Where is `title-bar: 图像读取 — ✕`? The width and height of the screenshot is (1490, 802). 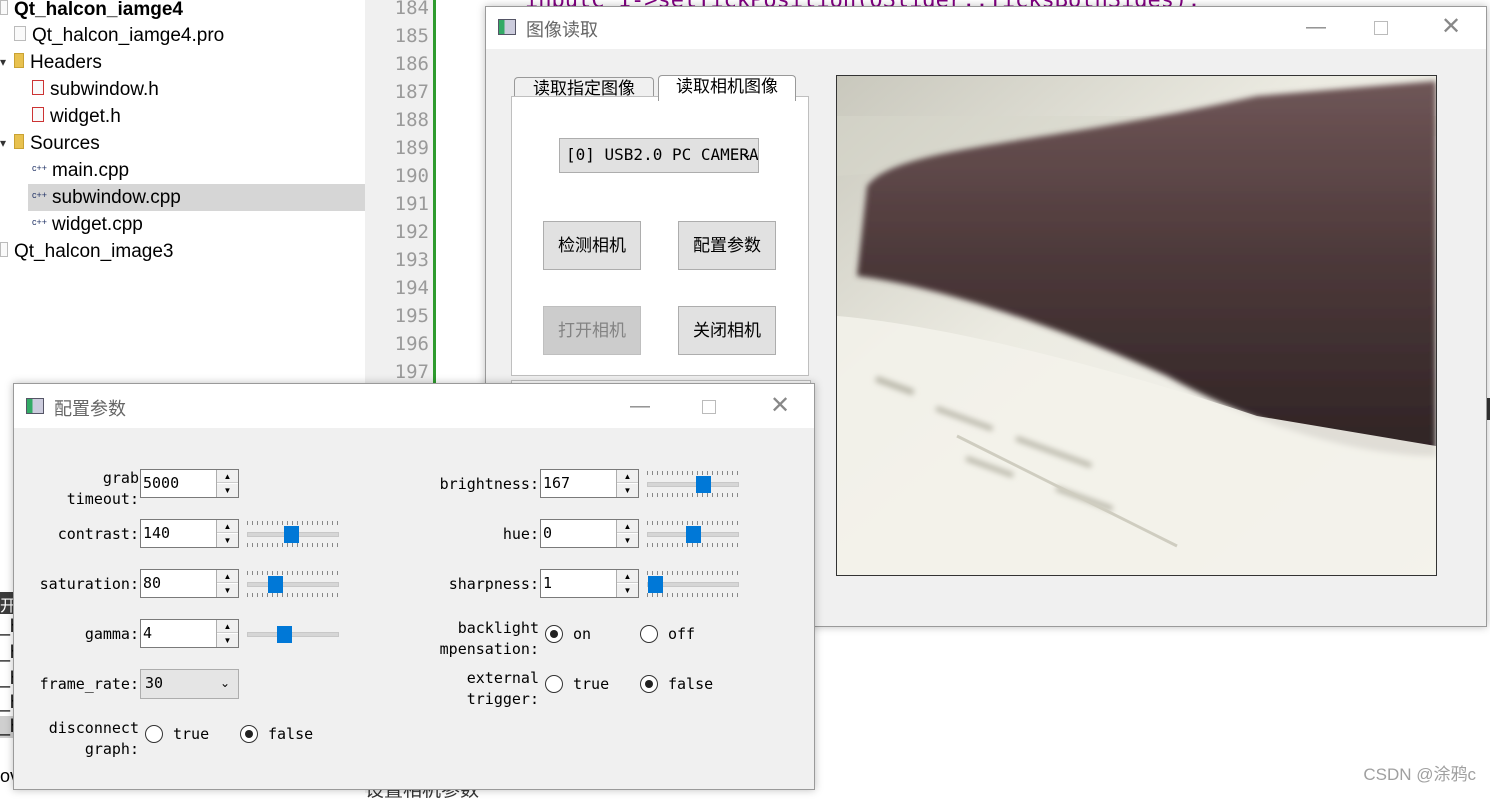
title-bar: 图像读取 — ✕ is located at coordinates (986, 28).